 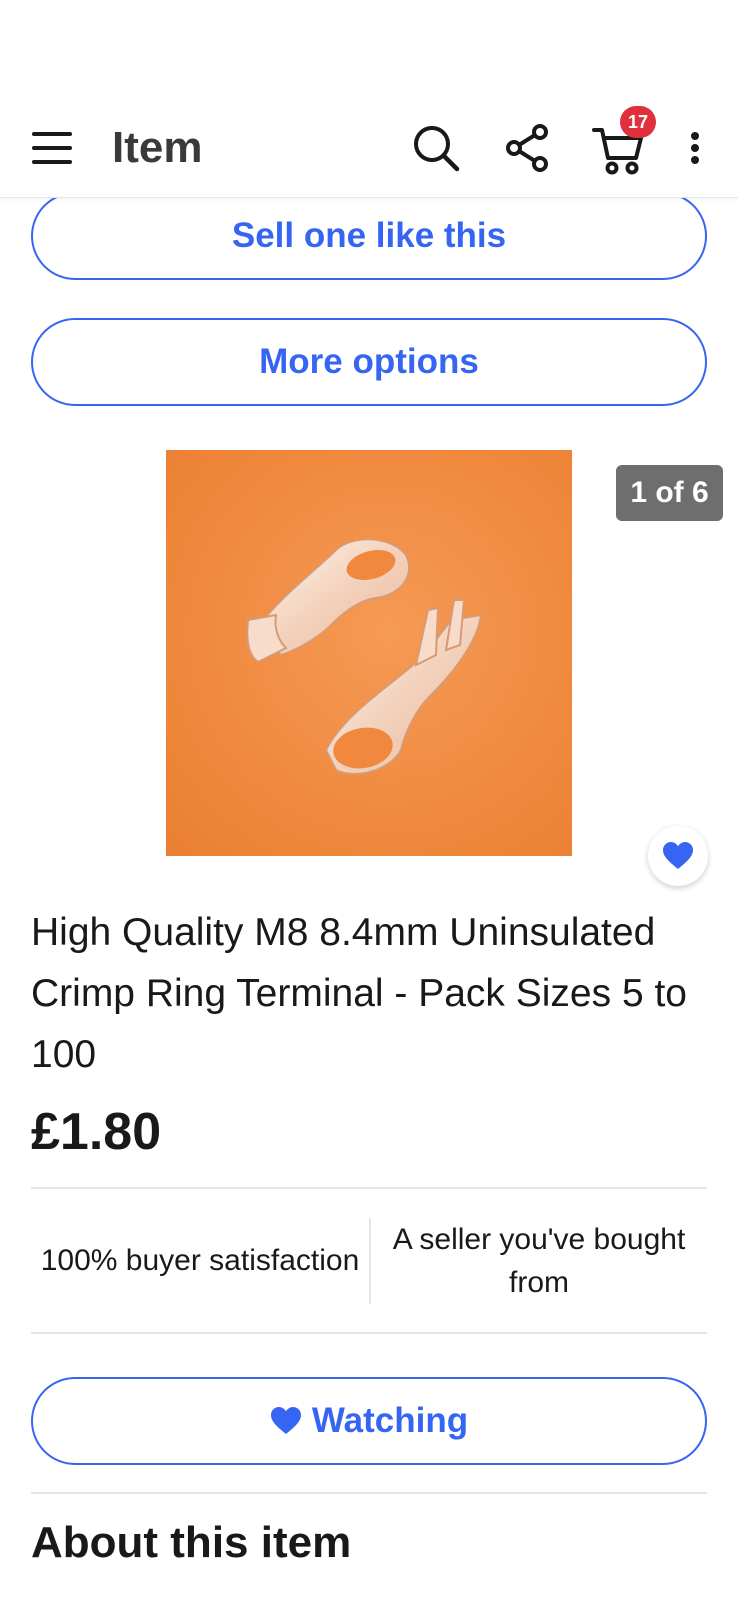 What do you see at coordinates (669, 493) in the screenshot?
I see `image-counter-badge: 1 of 6` at bounding box center [669, 493].